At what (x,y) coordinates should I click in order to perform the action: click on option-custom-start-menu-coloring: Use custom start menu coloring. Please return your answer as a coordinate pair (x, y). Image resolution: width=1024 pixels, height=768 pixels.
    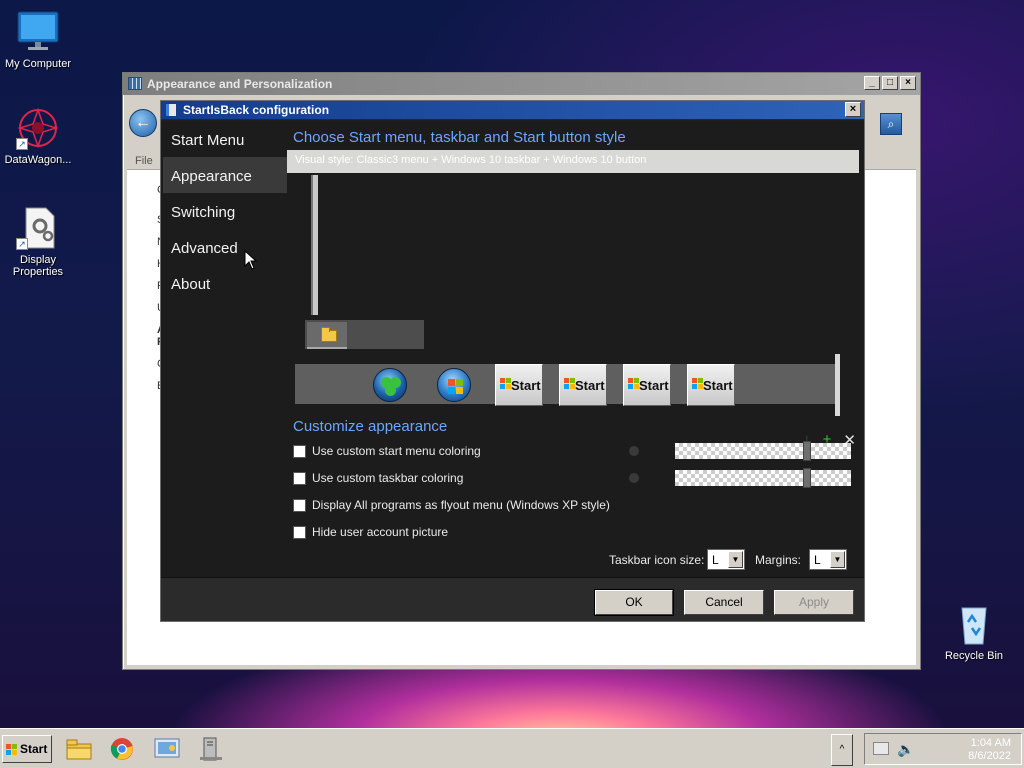
    Looking at the image, I should click on (387, 451).